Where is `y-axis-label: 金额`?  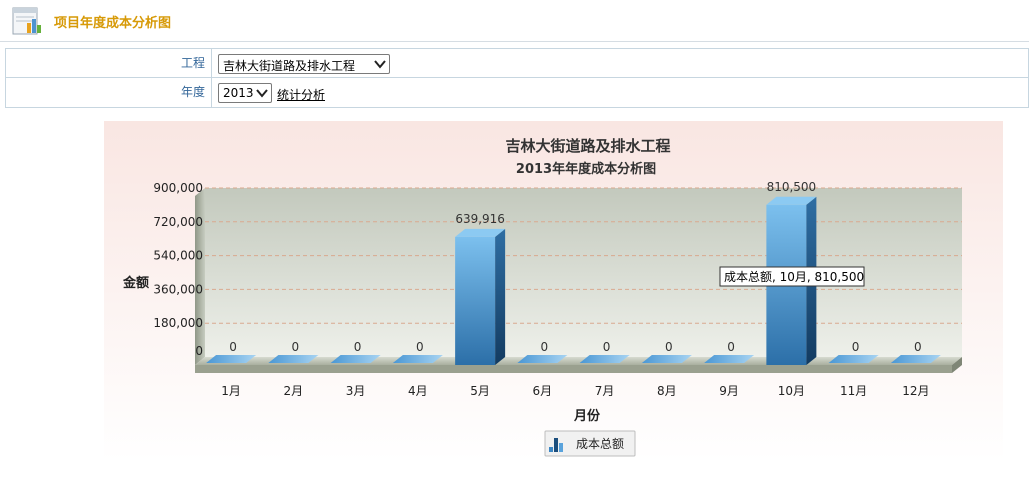
y-axis-label: 金额 is located at coordinates (135, 283).